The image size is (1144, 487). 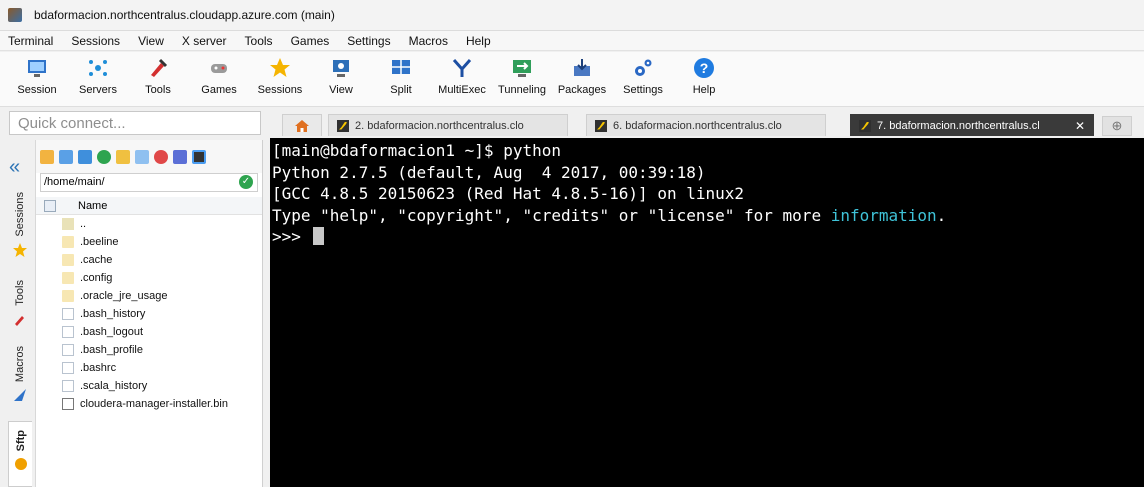 What do you see at coordinates (20, 395) in the screenshot?
I see `macros-icon` at bounding box center [20, 395].